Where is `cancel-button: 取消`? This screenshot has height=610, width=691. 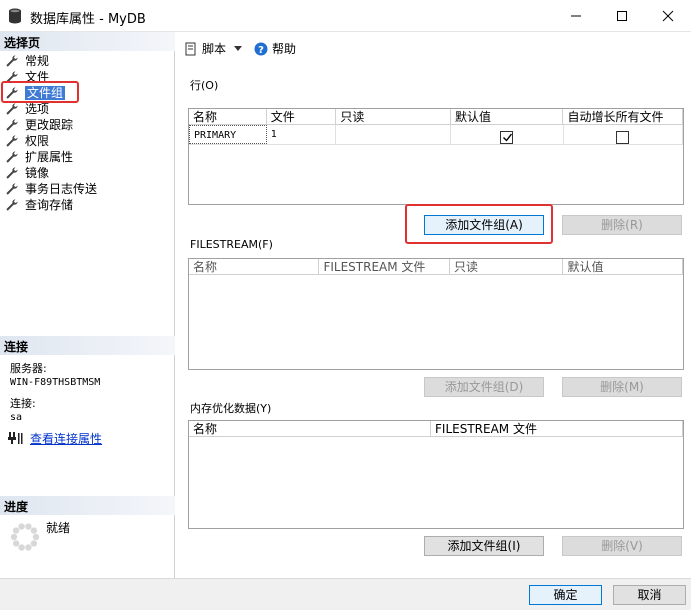 cancel-button: 取消 is located at coordinates (649, 595).